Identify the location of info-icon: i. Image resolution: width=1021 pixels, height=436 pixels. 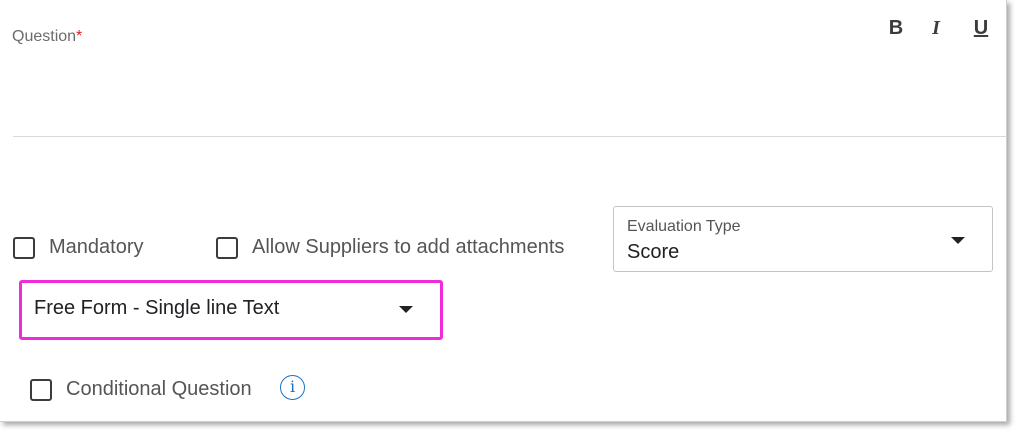
(292, 387).